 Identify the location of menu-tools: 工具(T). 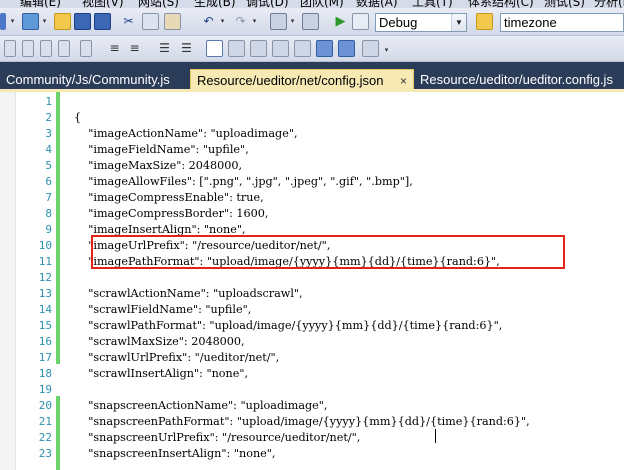
(432, 4).